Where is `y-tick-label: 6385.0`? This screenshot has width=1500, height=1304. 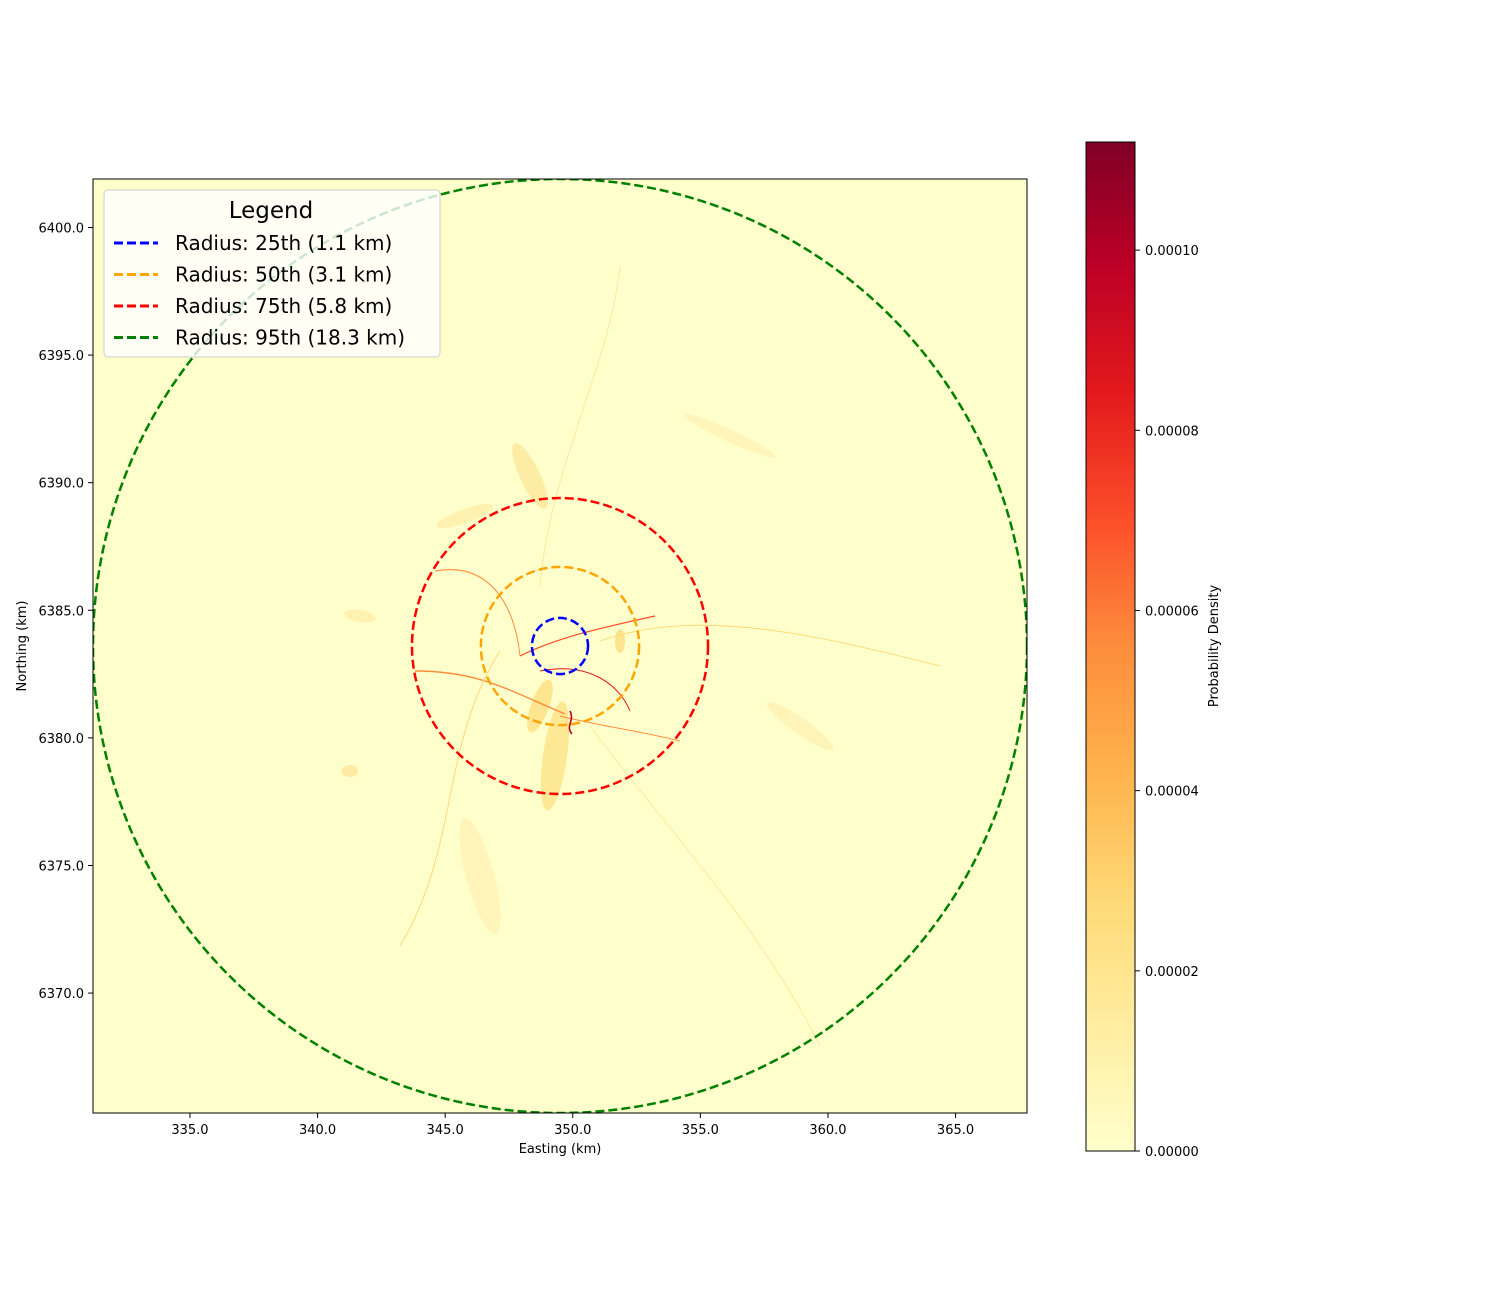 y-tick-label: 6385.0 is located at coordinates (62, 611).